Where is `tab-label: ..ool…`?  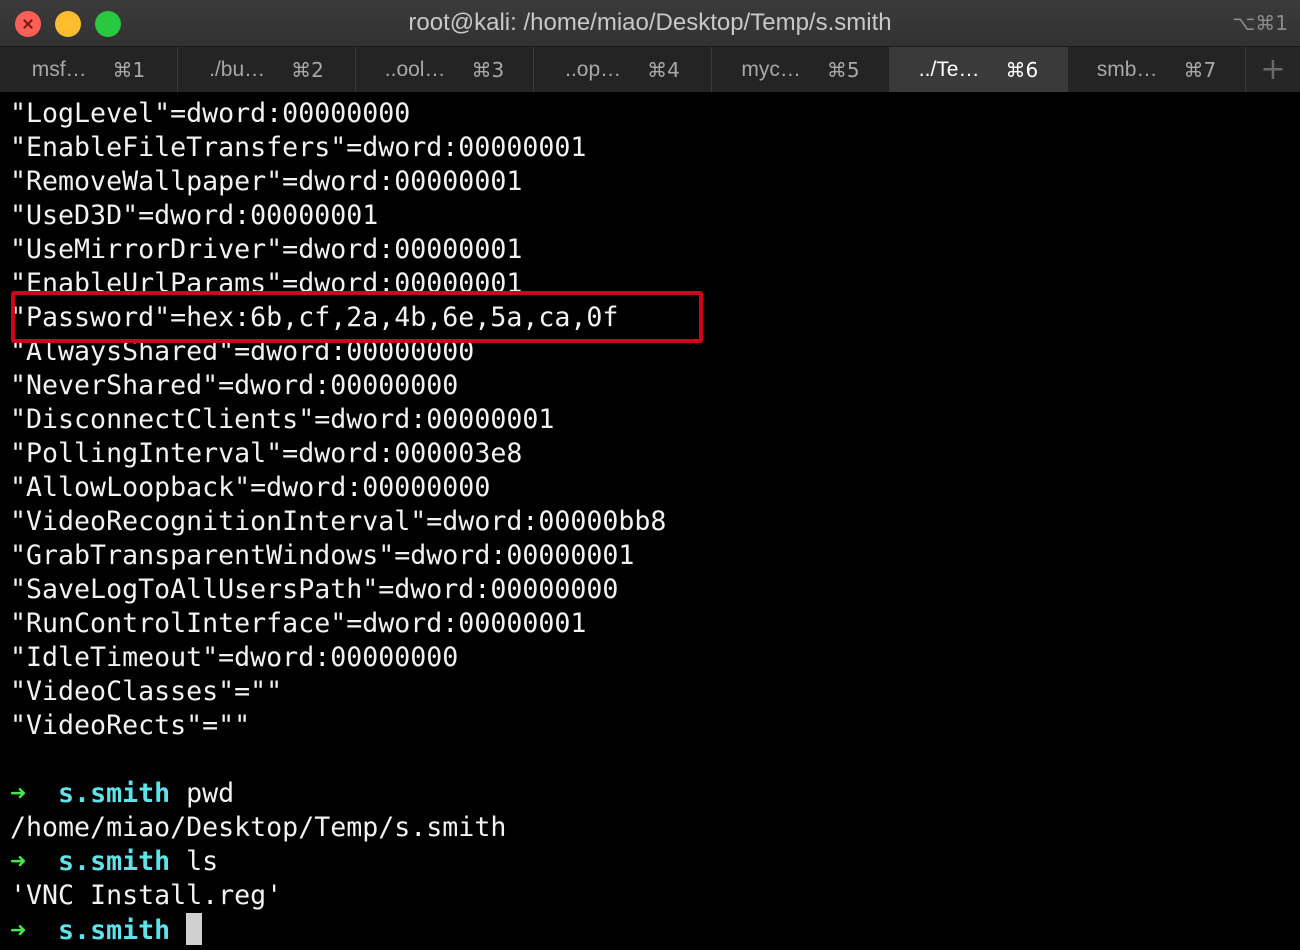 tab-label: ..ool… is located at coordinates (415, 69).